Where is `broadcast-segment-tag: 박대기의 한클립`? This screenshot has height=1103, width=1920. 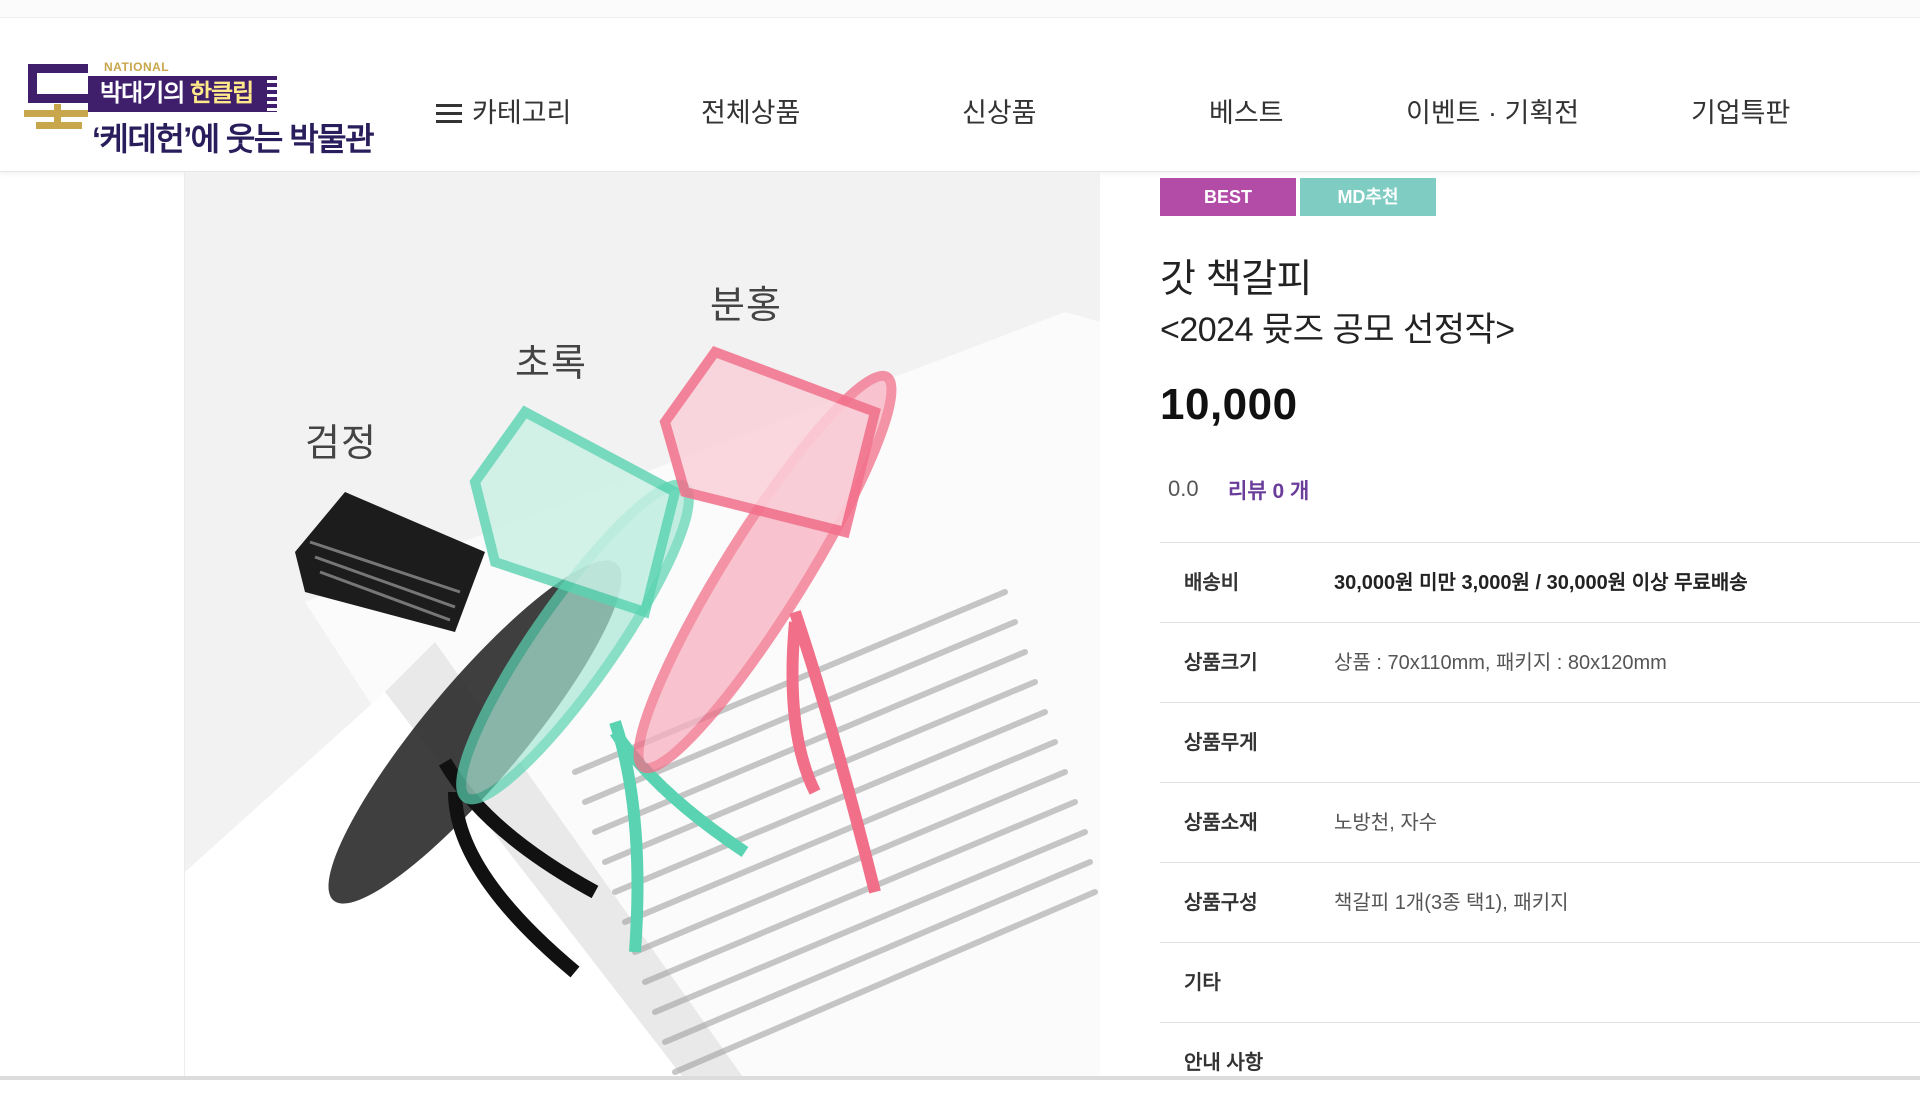 broadcast-segment-tag: 박대기의 한클립 is located at coordinates (183, 94).